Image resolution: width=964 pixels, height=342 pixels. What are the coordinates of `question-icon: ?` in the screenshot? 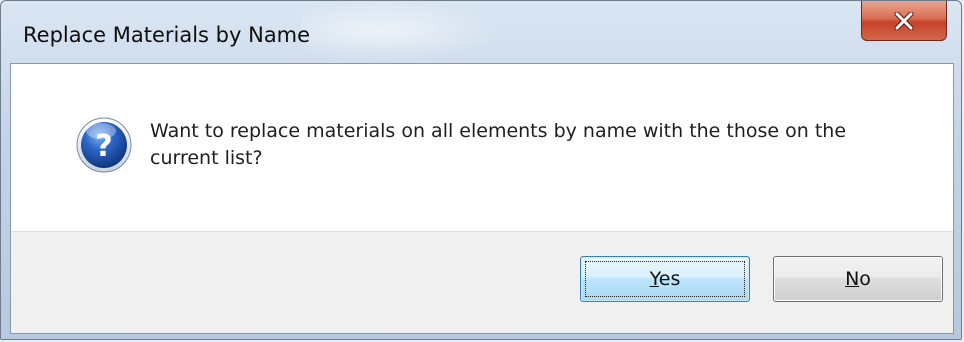 It's located at (104, 145).